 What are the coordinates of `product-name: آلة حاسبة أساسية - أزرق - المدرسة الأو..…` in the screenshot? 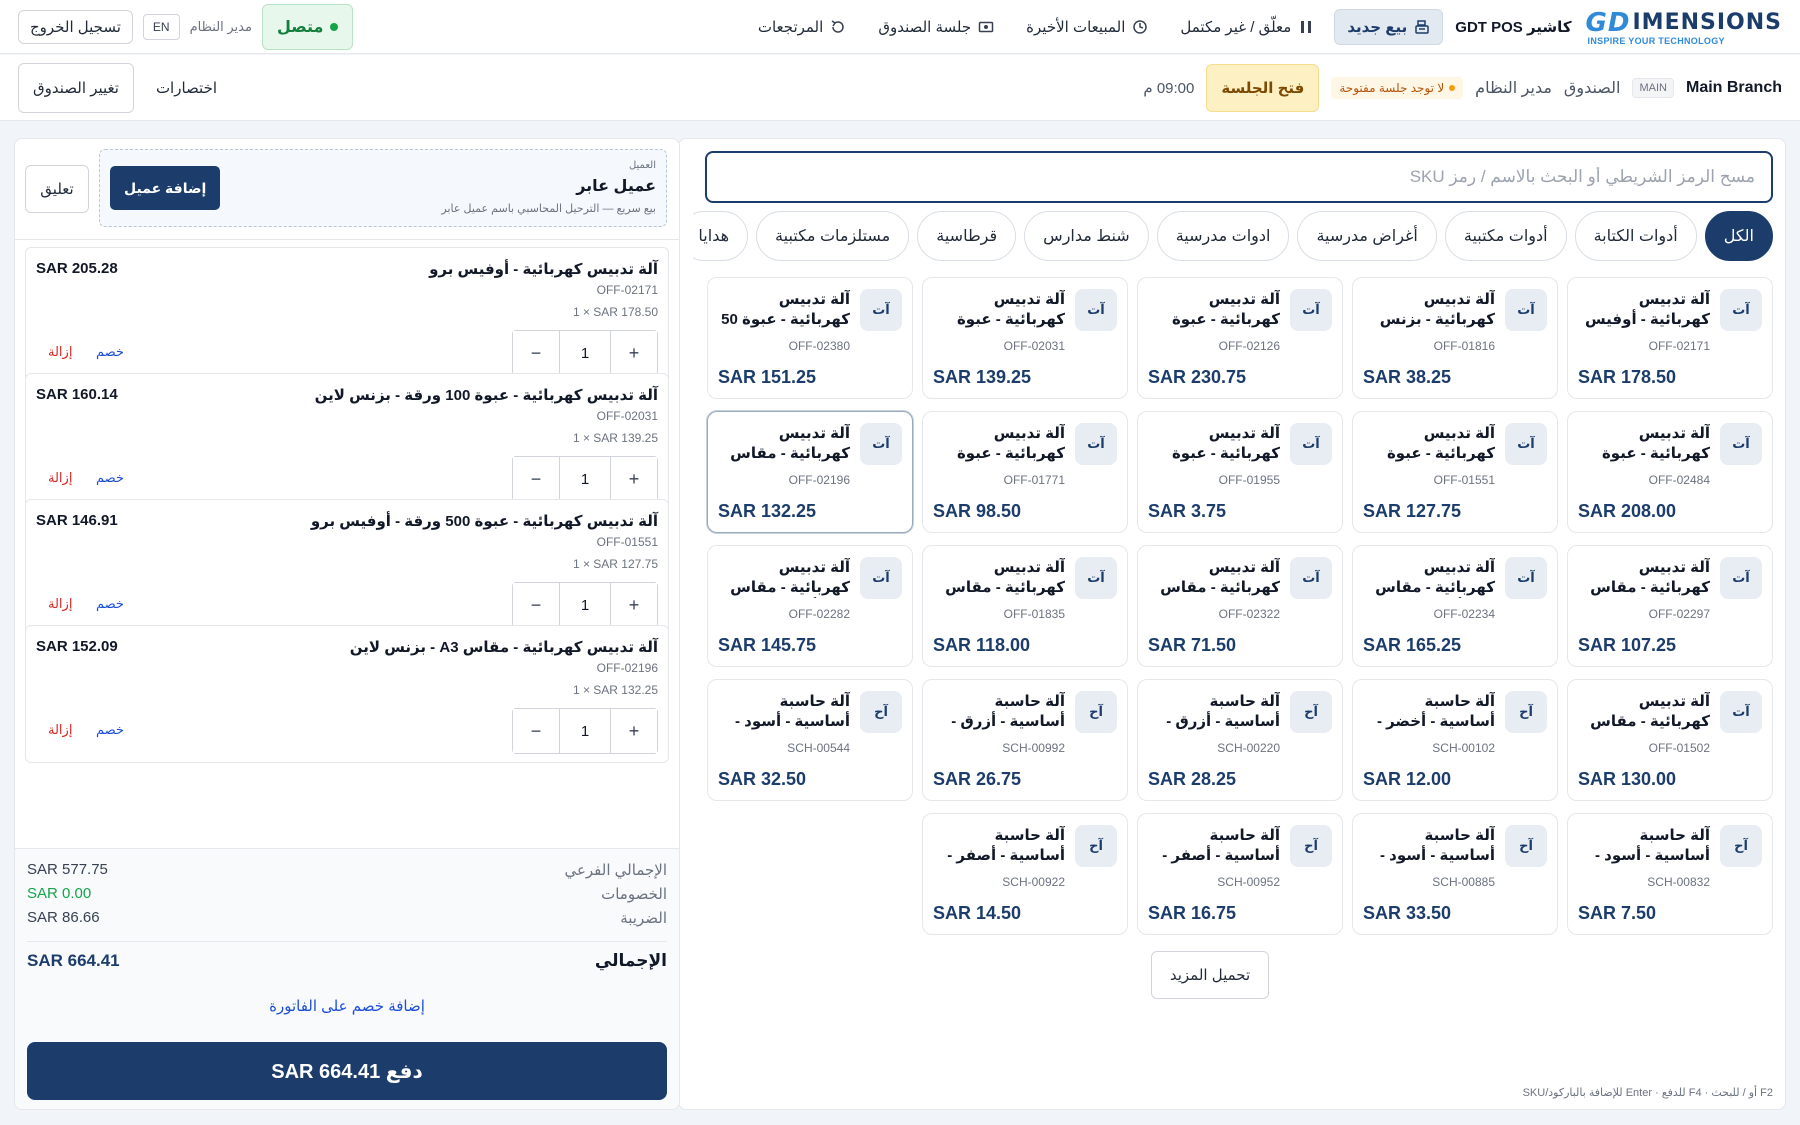 It's located at (1008, 711).